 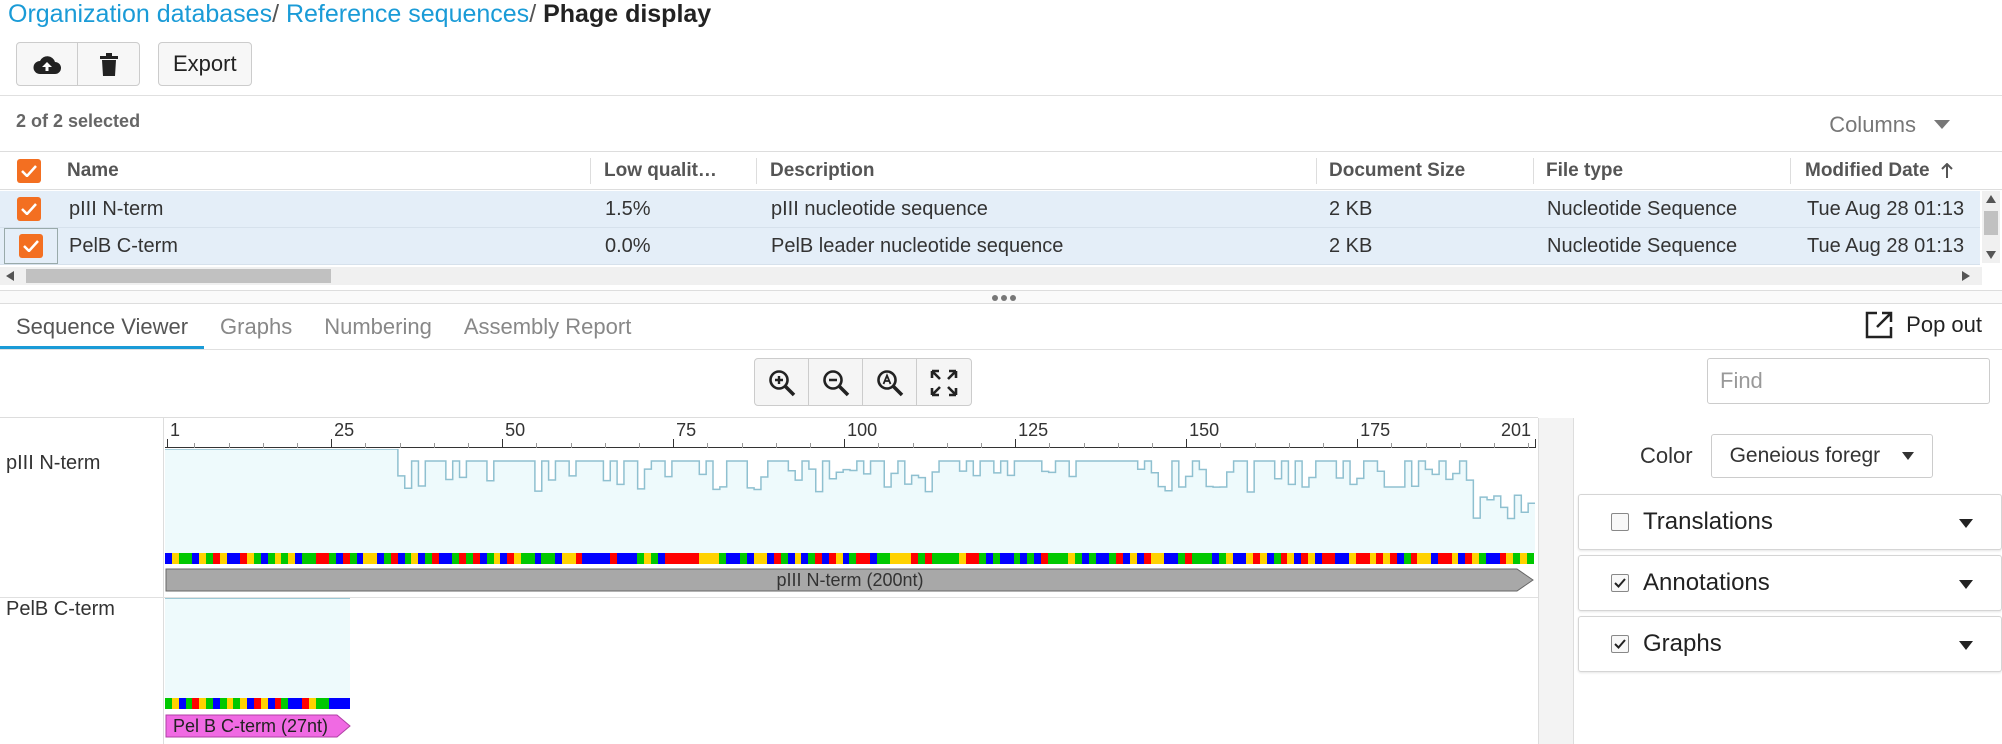 What do you see at coordinates (1790, 583) in the screenshot?
I see `section-annotations: Annotations` at bounding box center [1790, 583].